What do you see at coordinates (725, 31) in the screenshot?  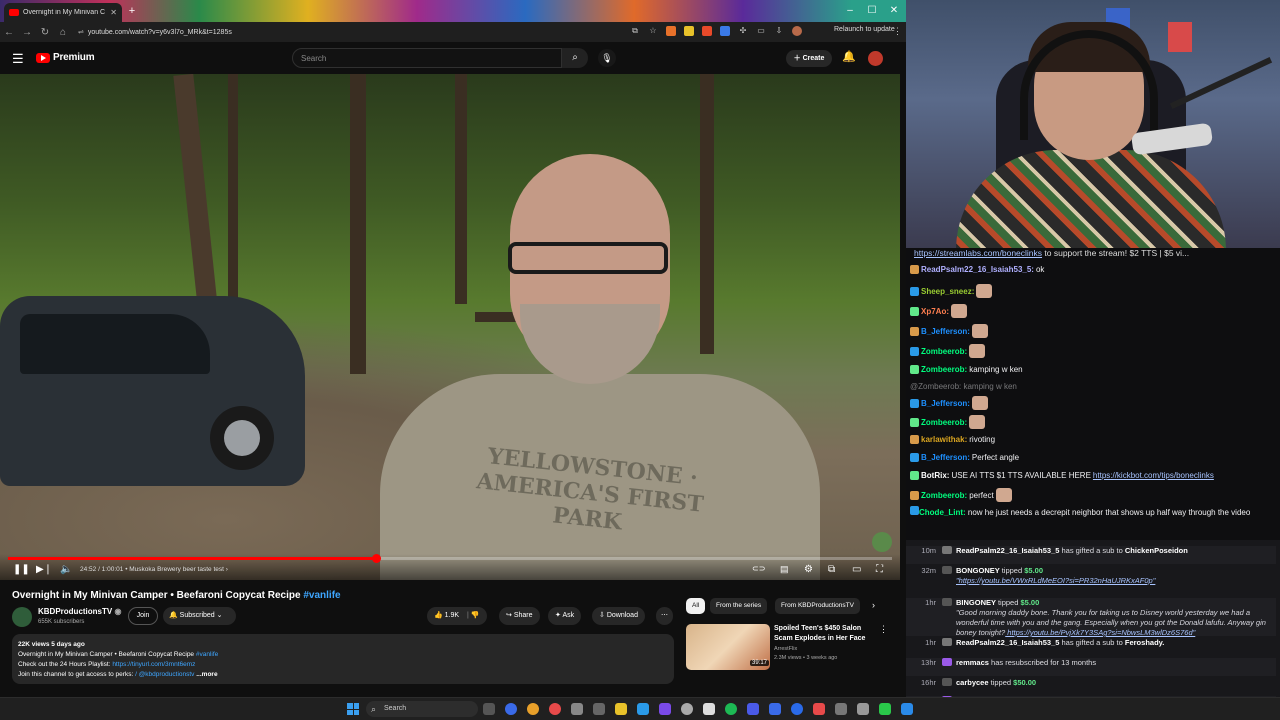 I see `extension-blue-icon` at bounding box center [725, 31].